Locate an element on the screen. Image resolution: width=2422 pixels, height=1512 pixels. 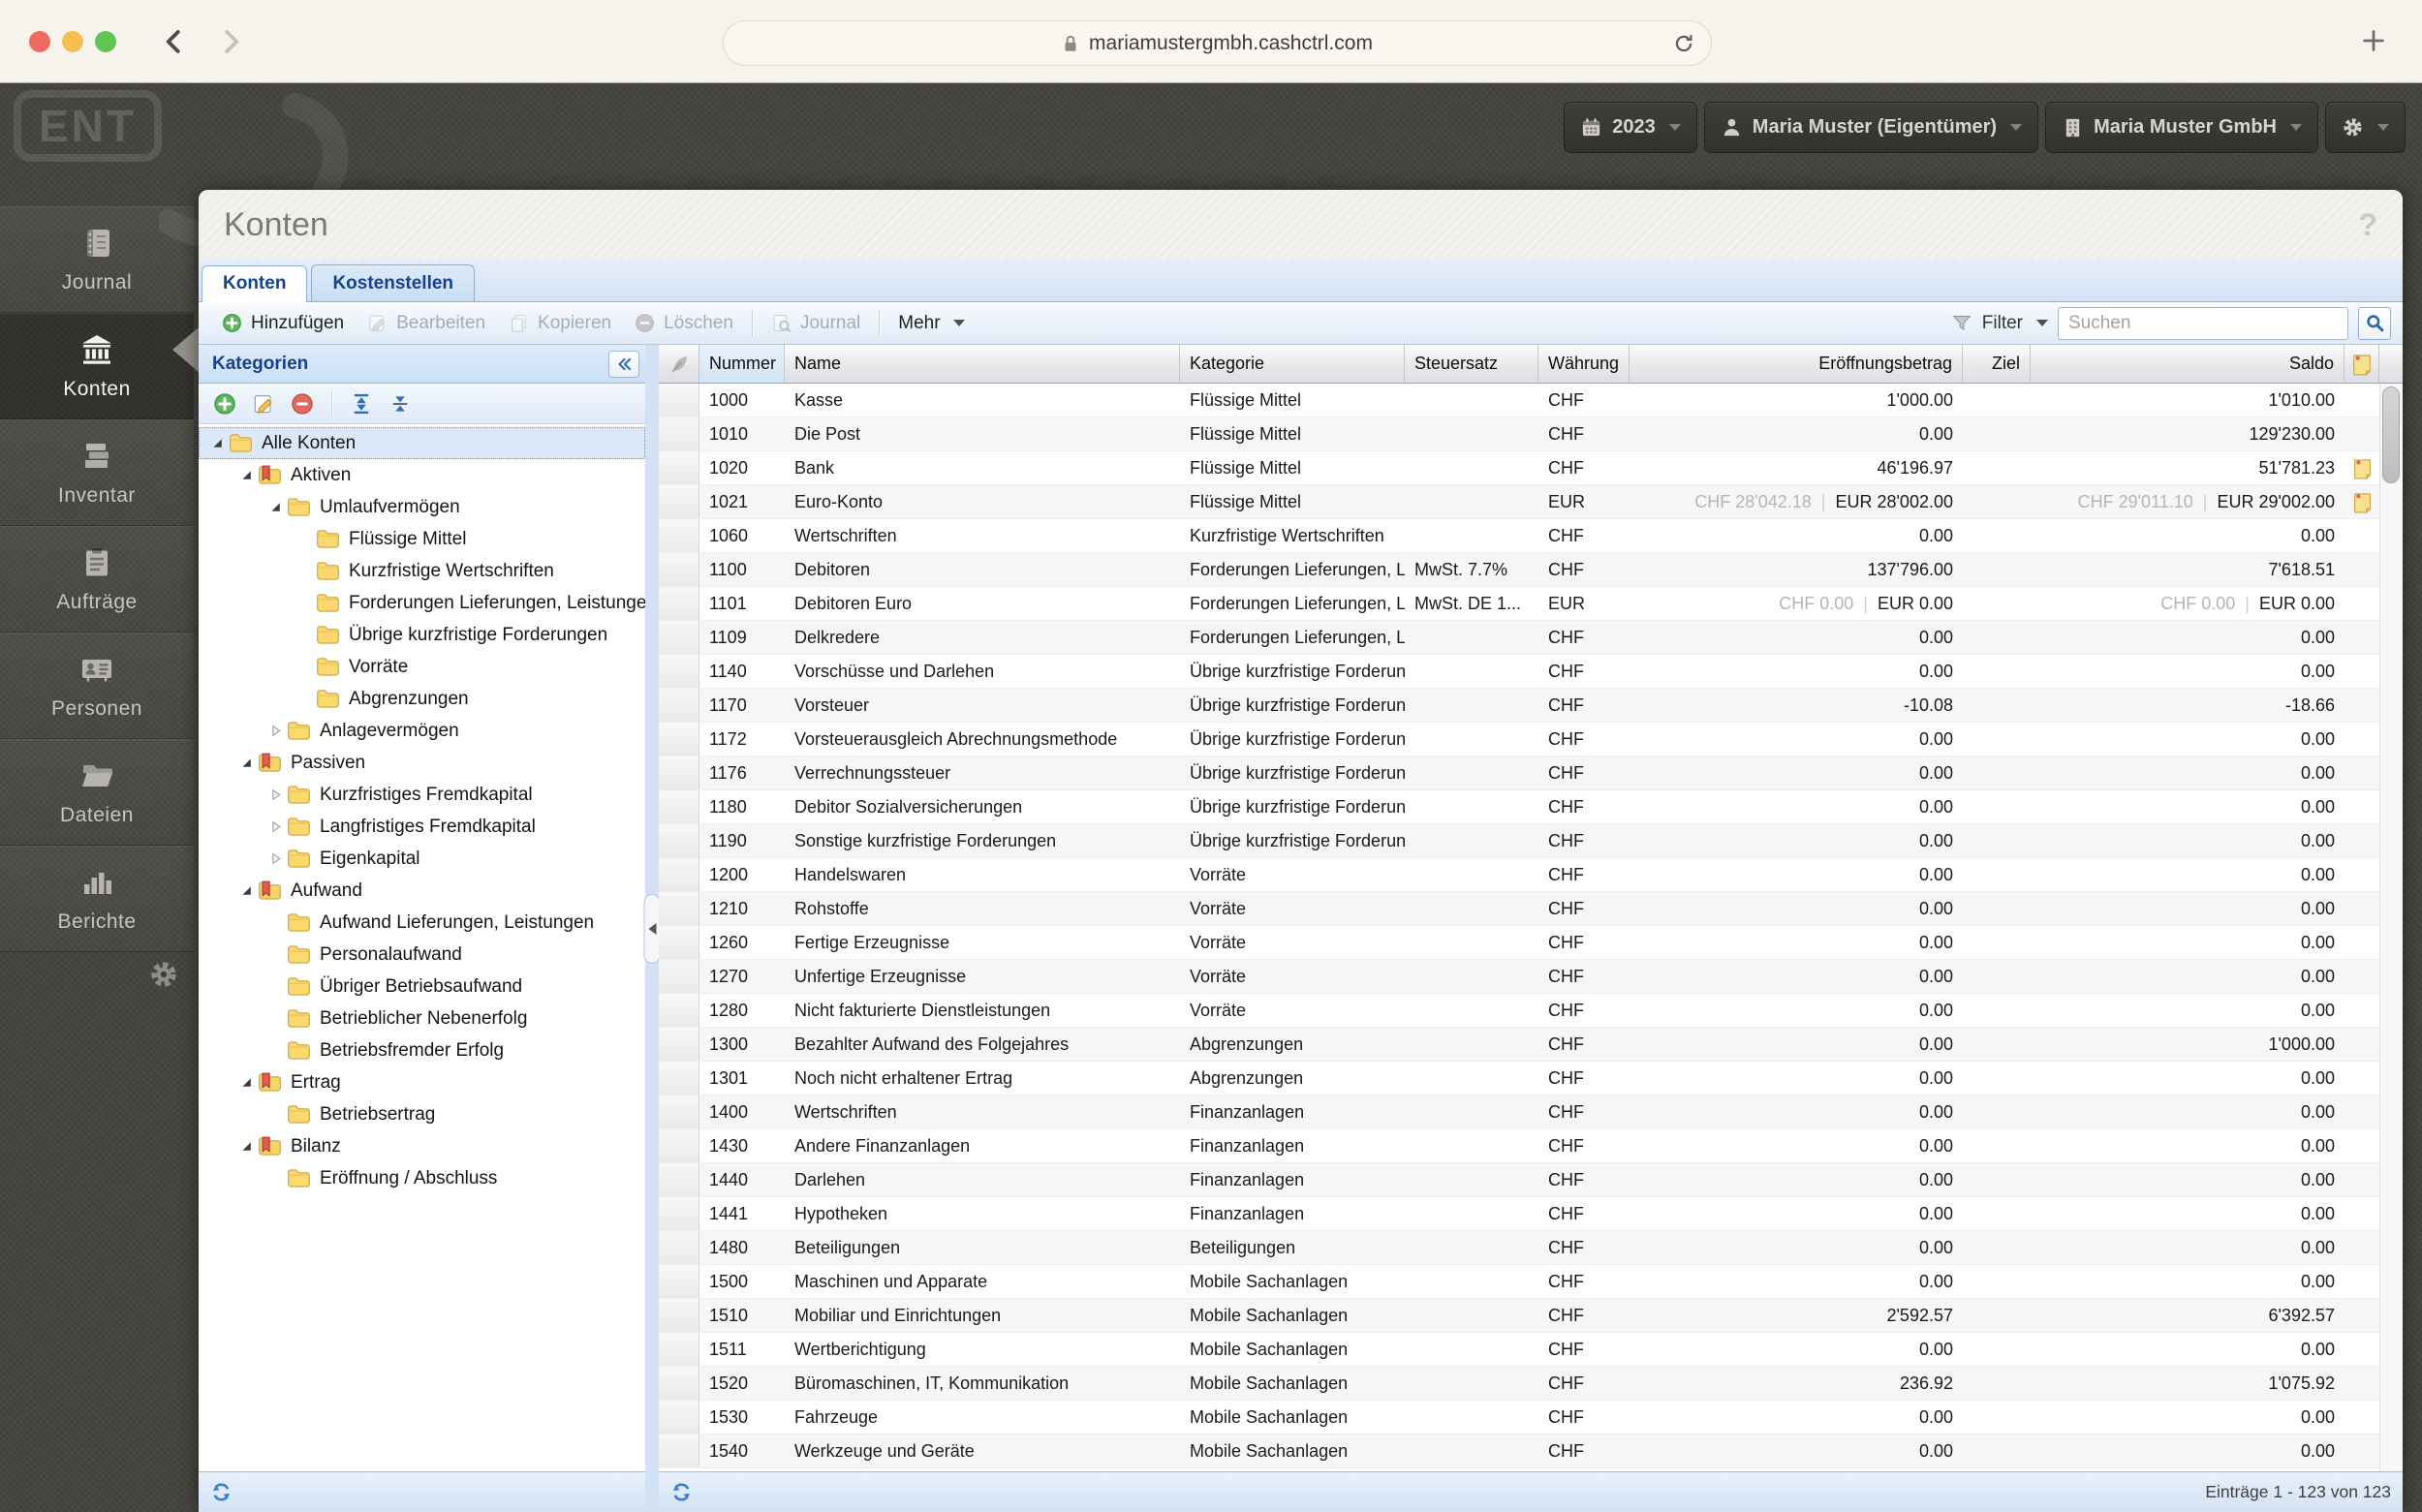
collapse-panel-button is located at coordinates (623, 364).